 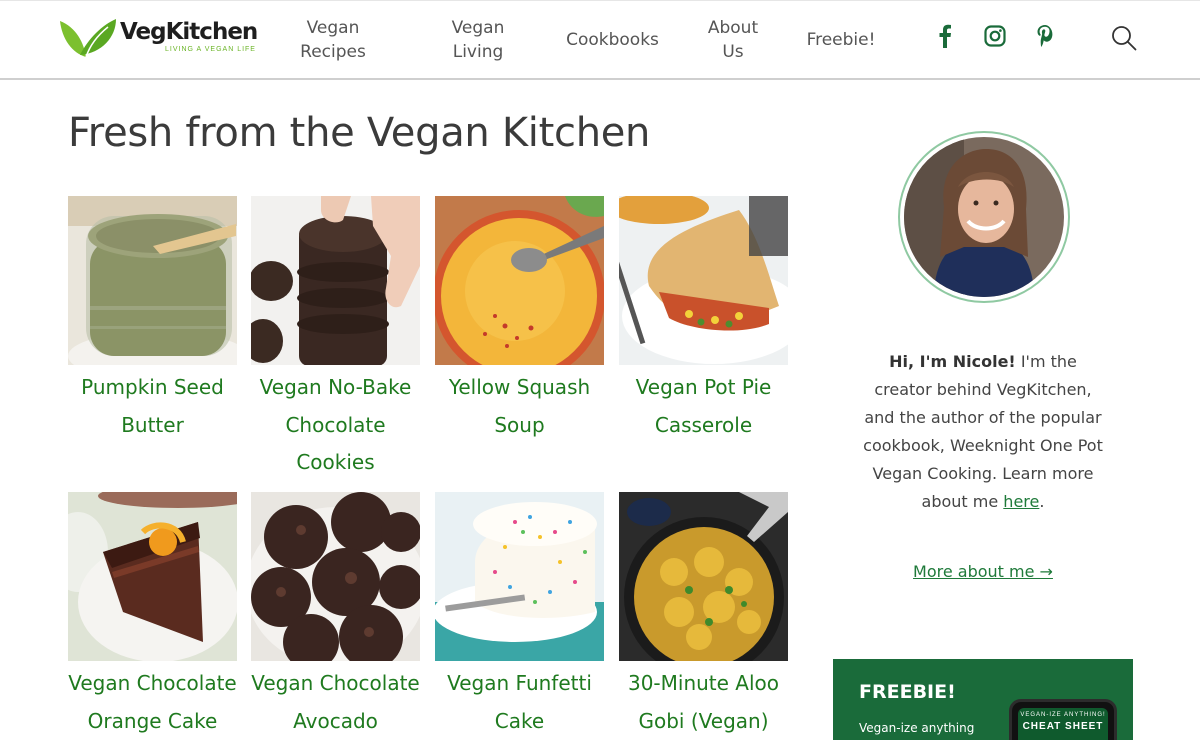 I want to click on recipe-title: Vegan Pot Pie Casserole, so click(x=703, y=406).